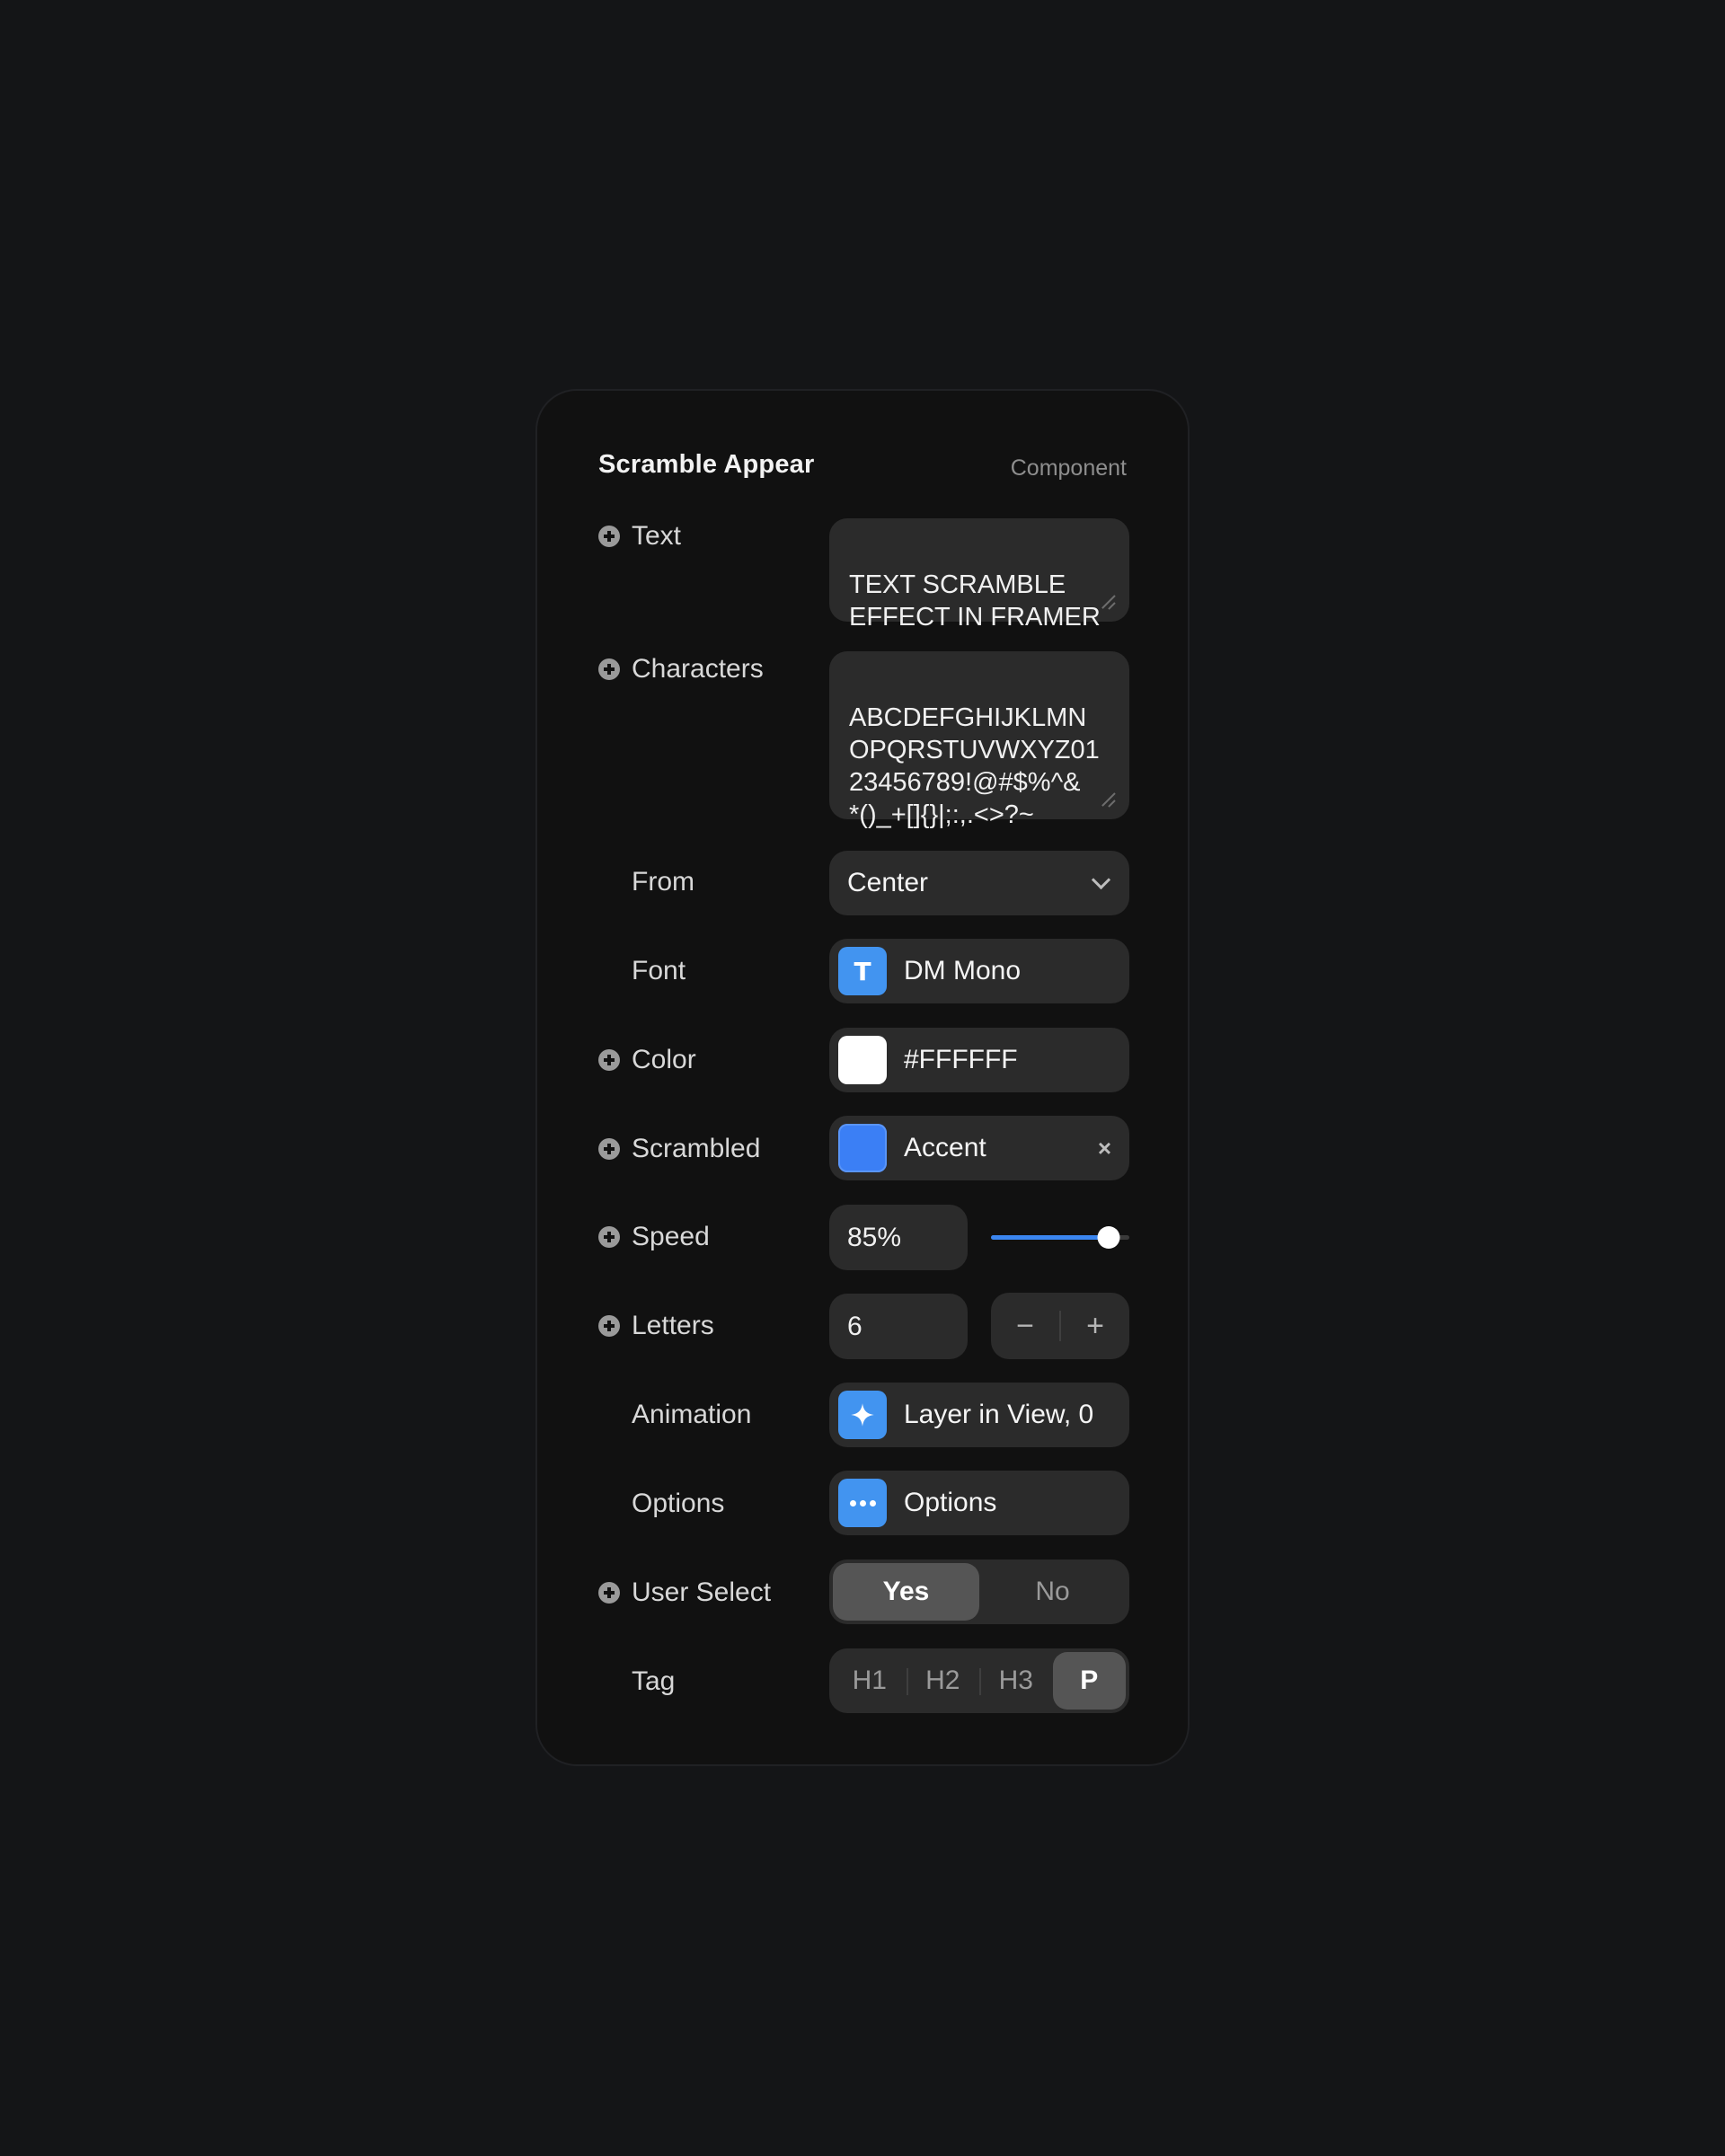 The width and height of the screenshot is (1725, 2156). I want to click on options-label: Options, so click(661, 1504).